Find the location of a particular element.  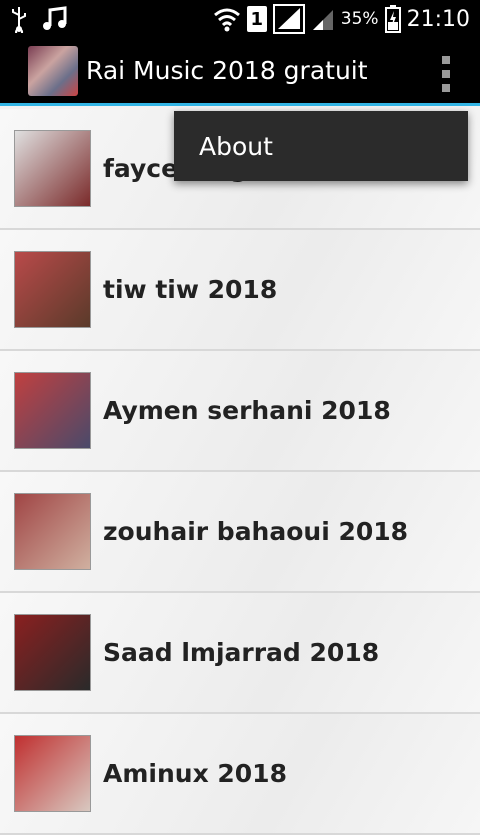

overflow-menu-icon is located at coordinates (446, 74).